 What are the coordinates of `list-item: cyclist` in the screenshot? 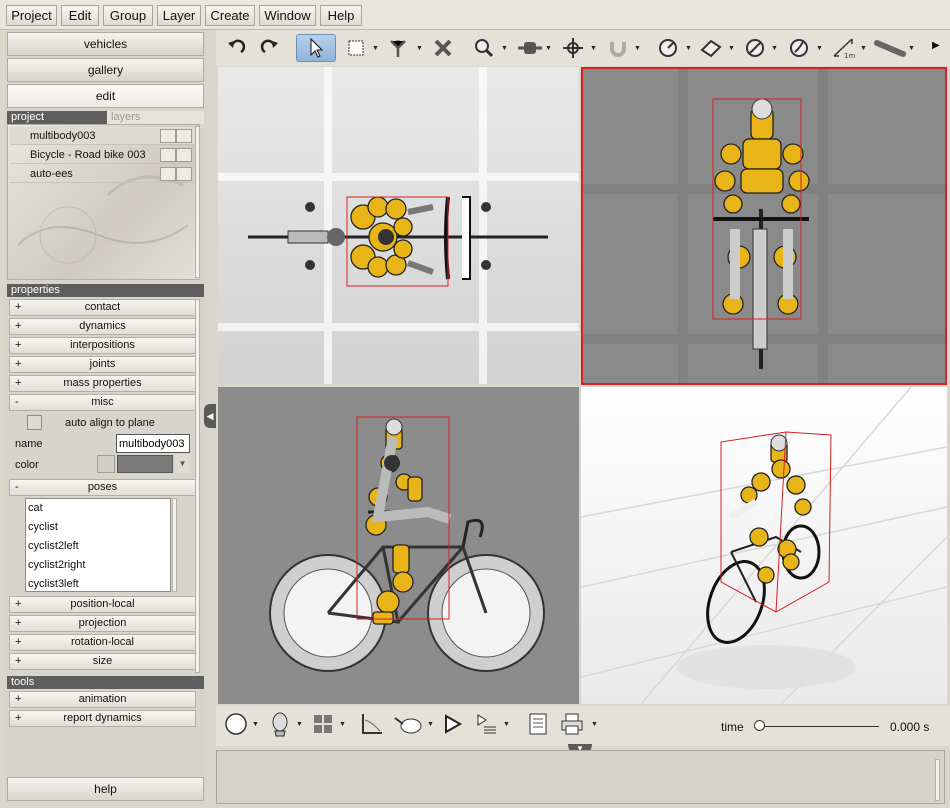 It's located at (98, 527).